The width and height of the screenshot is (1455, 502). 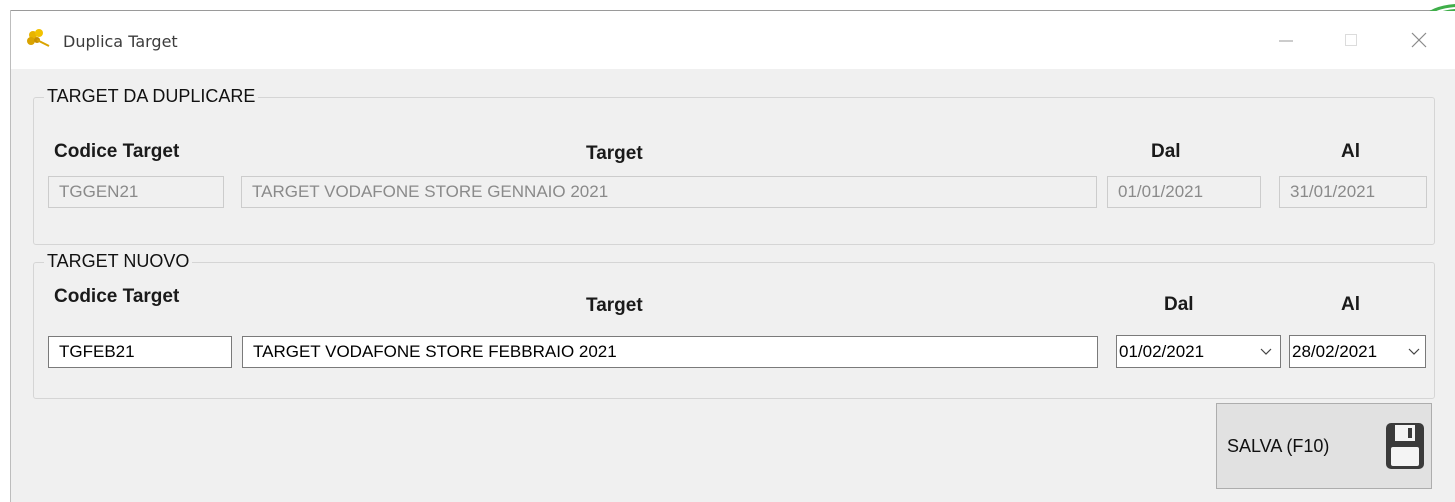 I want to click on save-button-label: SALVA (F10), so click(x=1278, y=446).